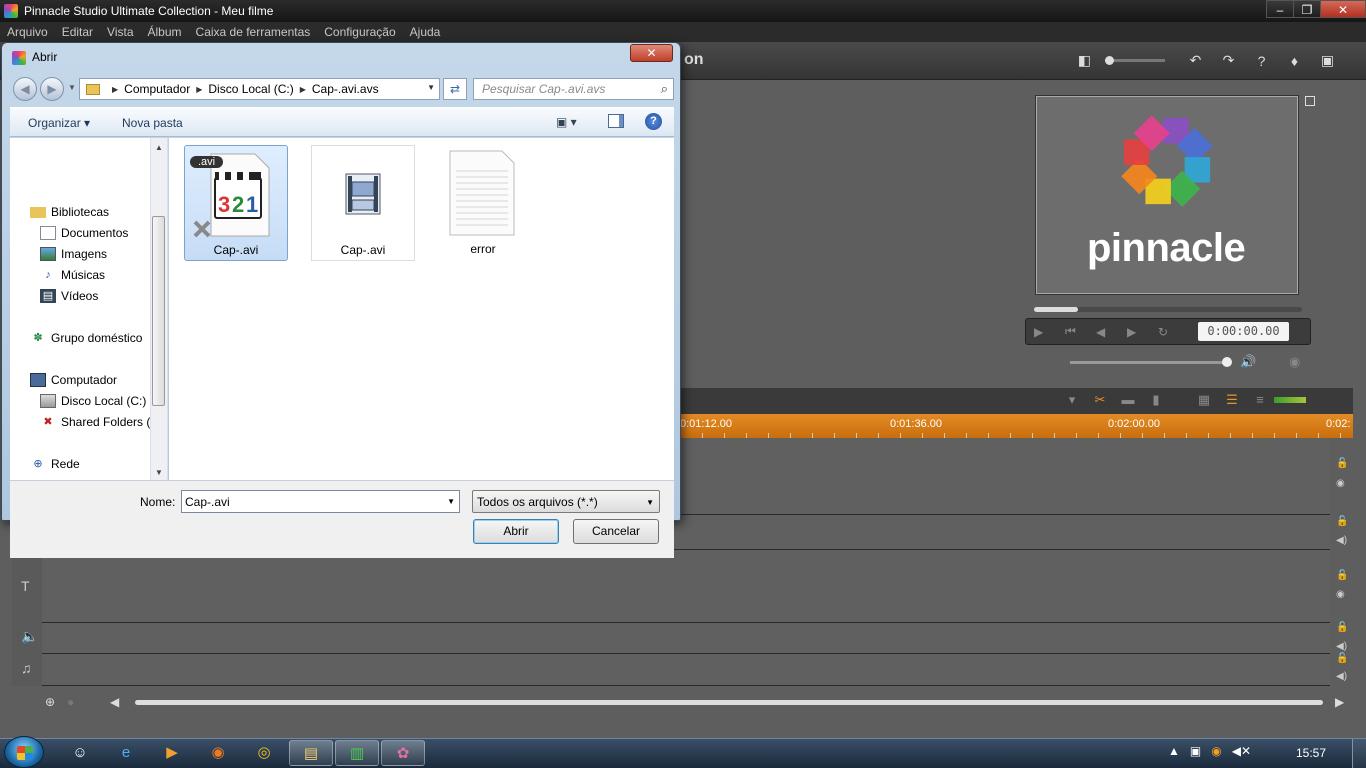 This screenshot has width=1366, height=768. Describe the element at coordinates (363, 203) in the screenshot. I see `file-item-cap-avi-2: Cap-.avi` at that location.